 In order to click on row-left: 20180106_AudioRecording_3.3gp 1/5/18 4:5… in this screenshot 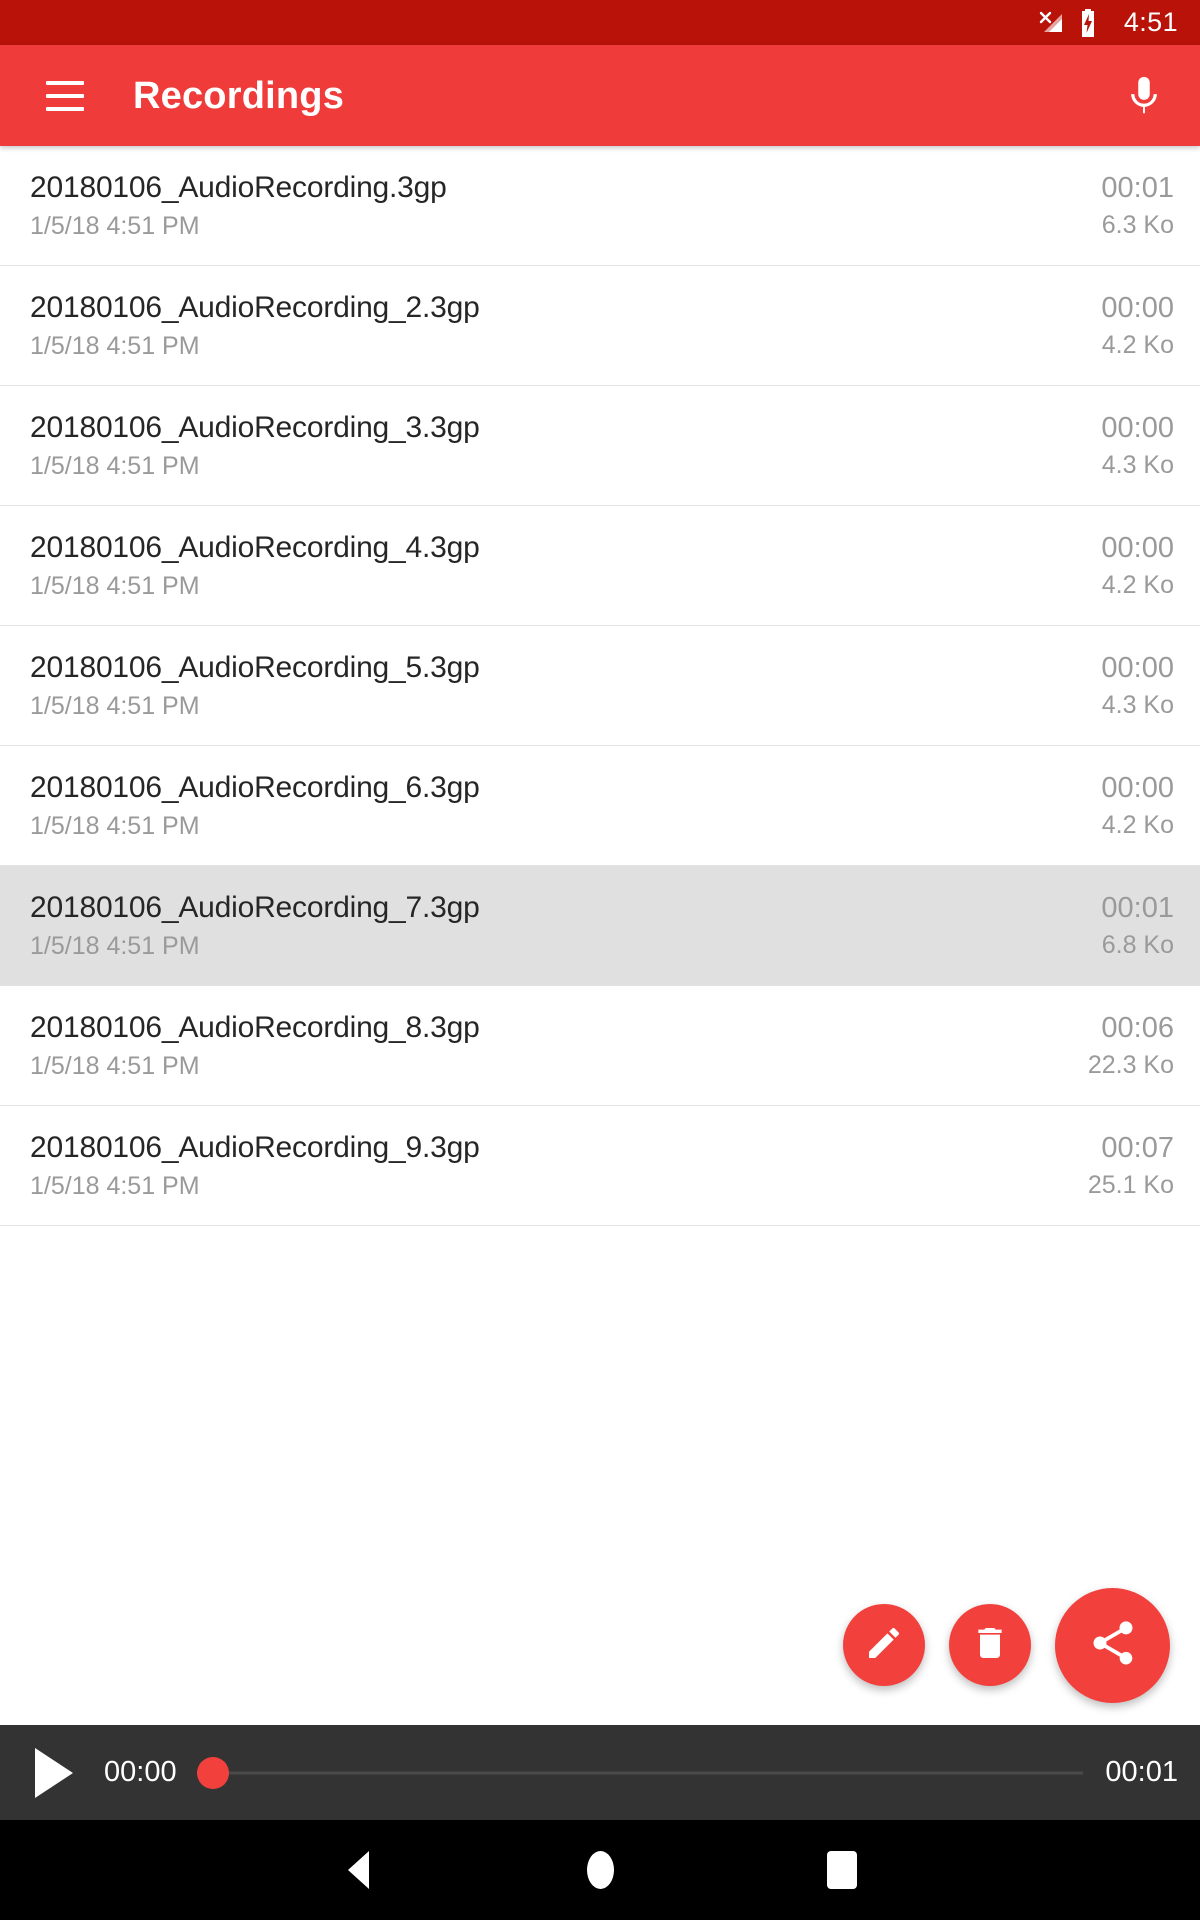, I will do `click(255, 445)`.